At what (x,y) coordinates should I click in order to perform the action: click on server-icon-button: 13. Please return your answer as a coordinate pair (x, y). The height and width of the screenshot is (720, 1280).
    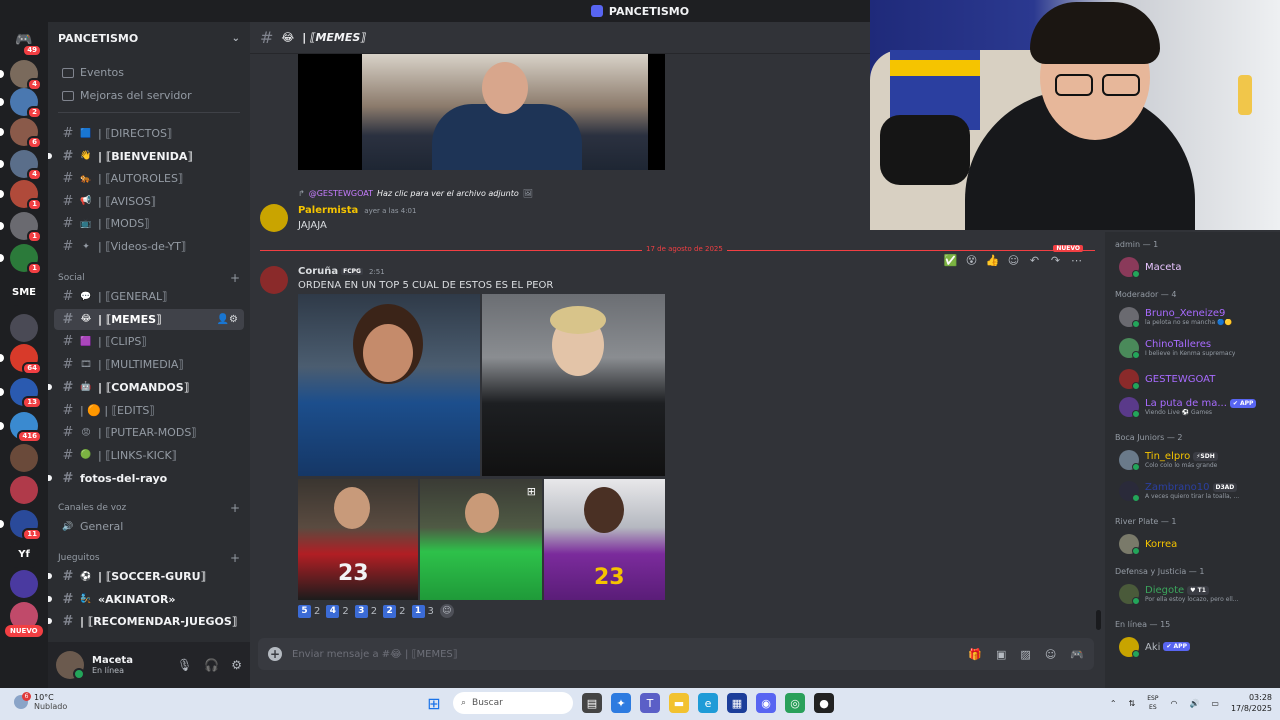
    Looking at the image, I should click on (26, 393).